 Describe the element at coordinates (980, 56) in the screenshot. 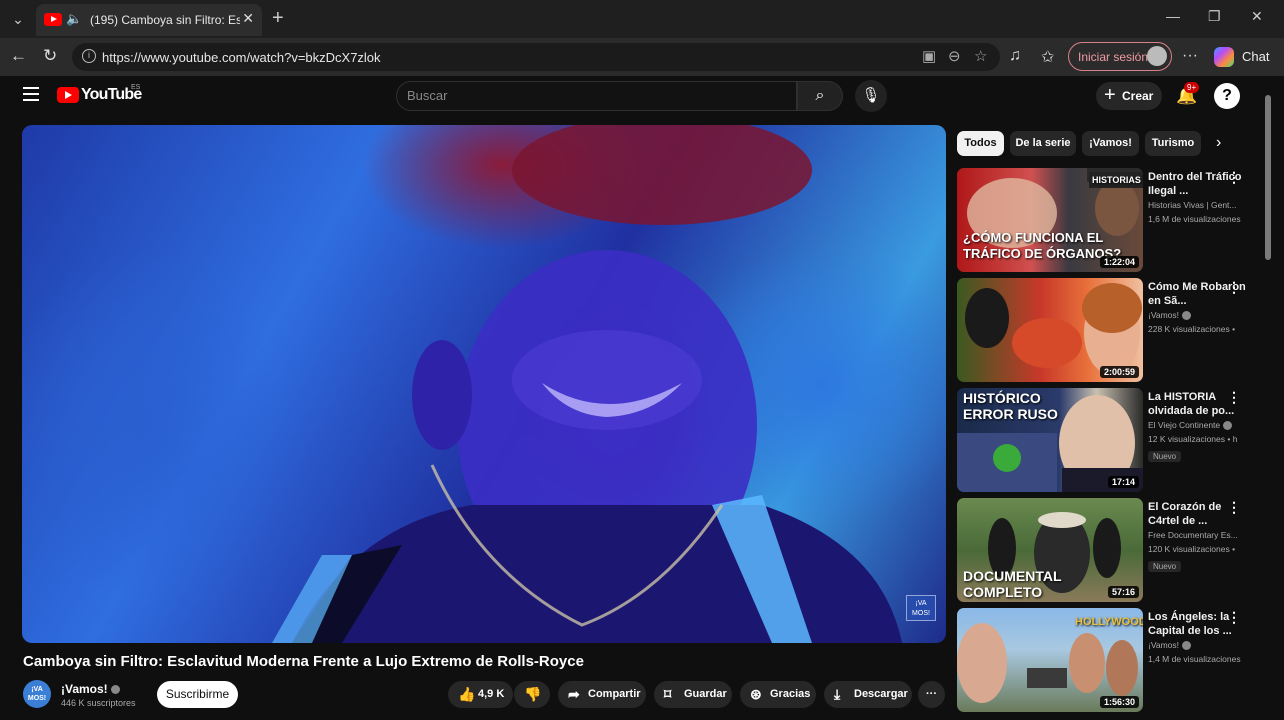

I see `favorite-icon: ☆` at that location.